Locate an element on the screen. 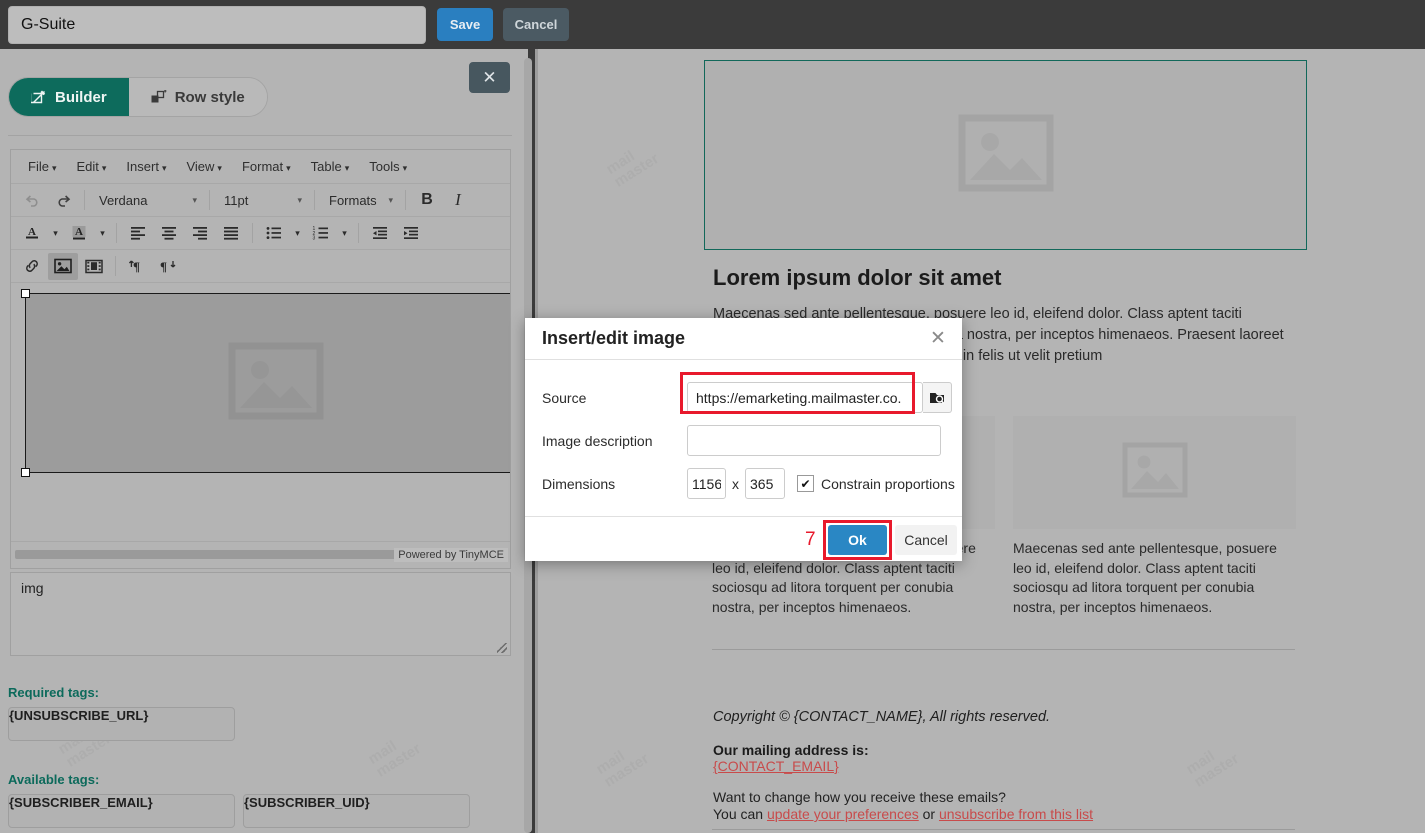  bold-button: B is located at coordinates (427, 200).